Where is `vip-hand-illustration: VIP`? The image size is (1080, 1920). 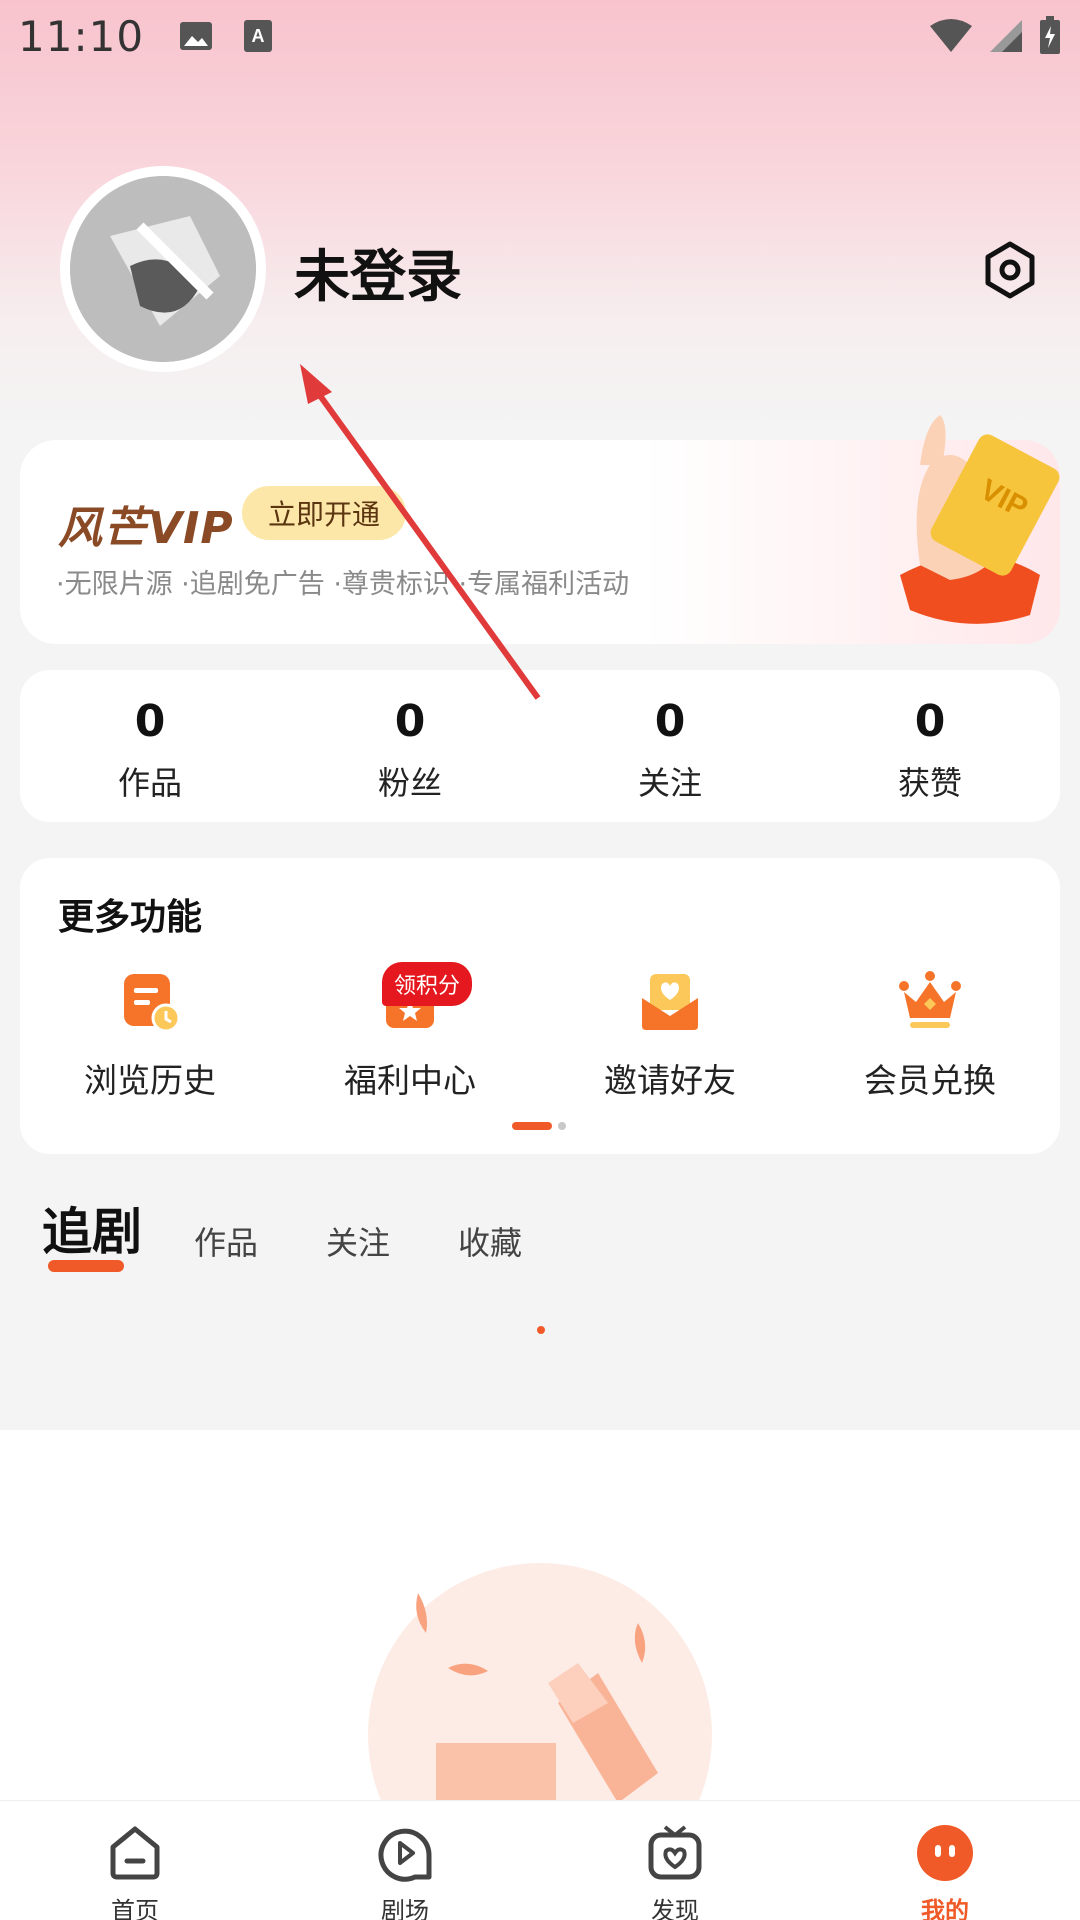 vip-hand-illustration: VIP is located at coordinates (980, 519).